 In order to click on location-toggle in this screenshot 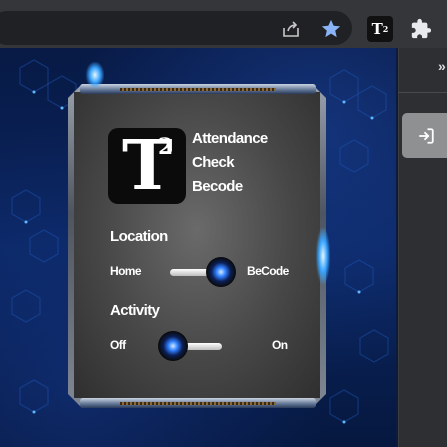, I will do `click(201, 272)`.